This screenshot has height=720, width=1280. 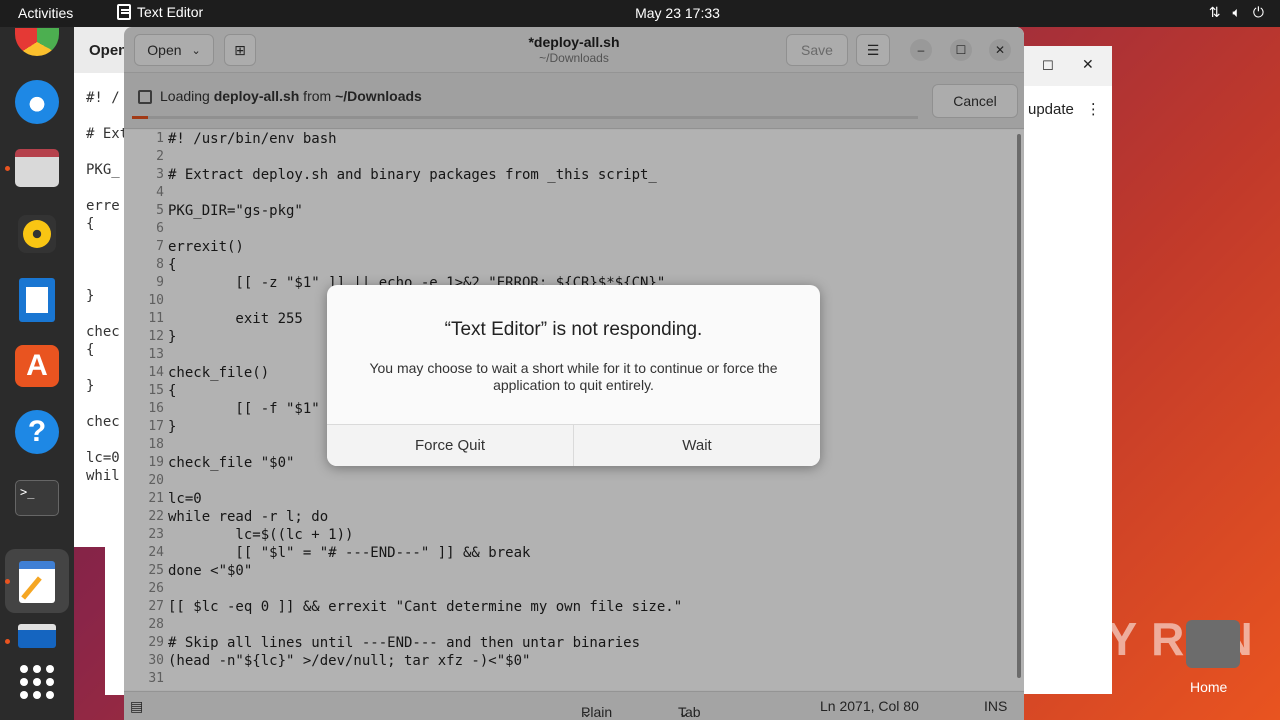 I want to click on text-editor-icon, so click(x=37, y=582).